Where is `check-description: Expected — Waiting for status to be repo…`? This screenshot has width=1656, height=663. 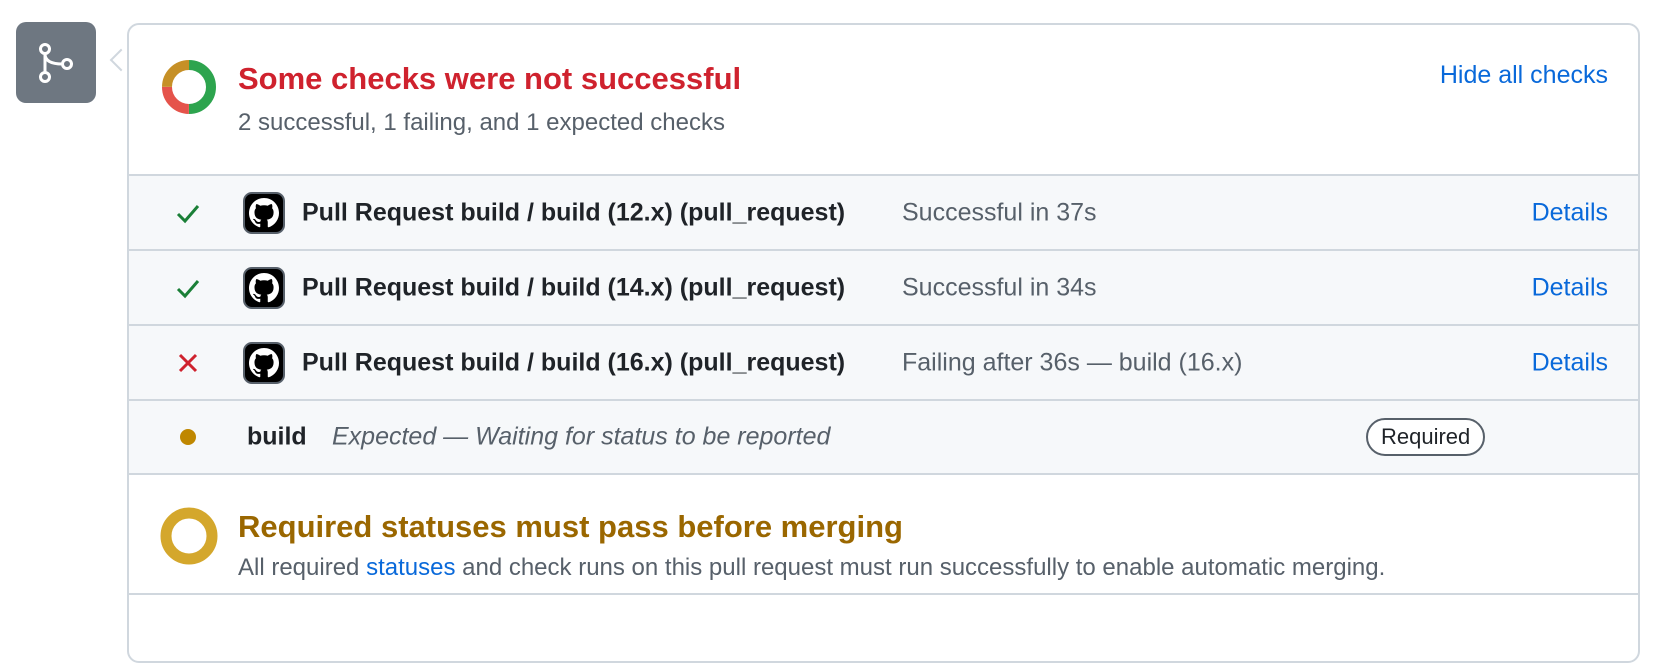 check-description: Expected — Waiting for status to be repo… is located at coordinates (581, 436).